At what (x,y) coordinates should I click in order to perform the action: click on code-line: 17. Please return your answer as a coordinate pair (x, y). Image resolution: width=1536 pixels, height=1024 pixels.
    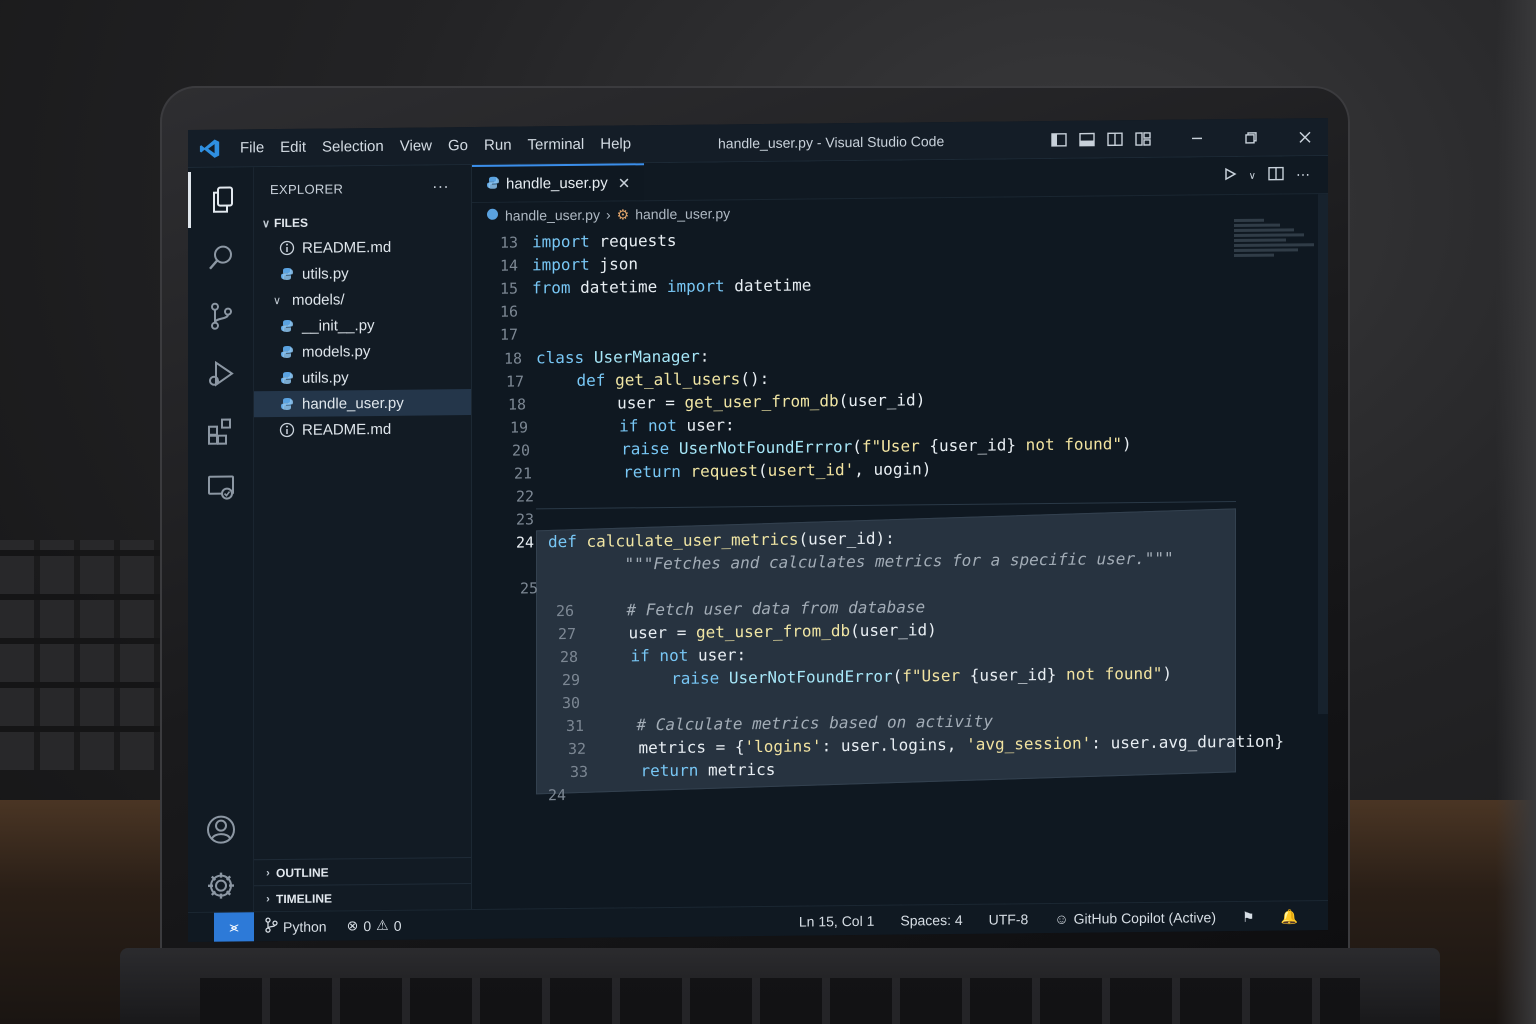
    Looking at the image, I should click on (502, 334).